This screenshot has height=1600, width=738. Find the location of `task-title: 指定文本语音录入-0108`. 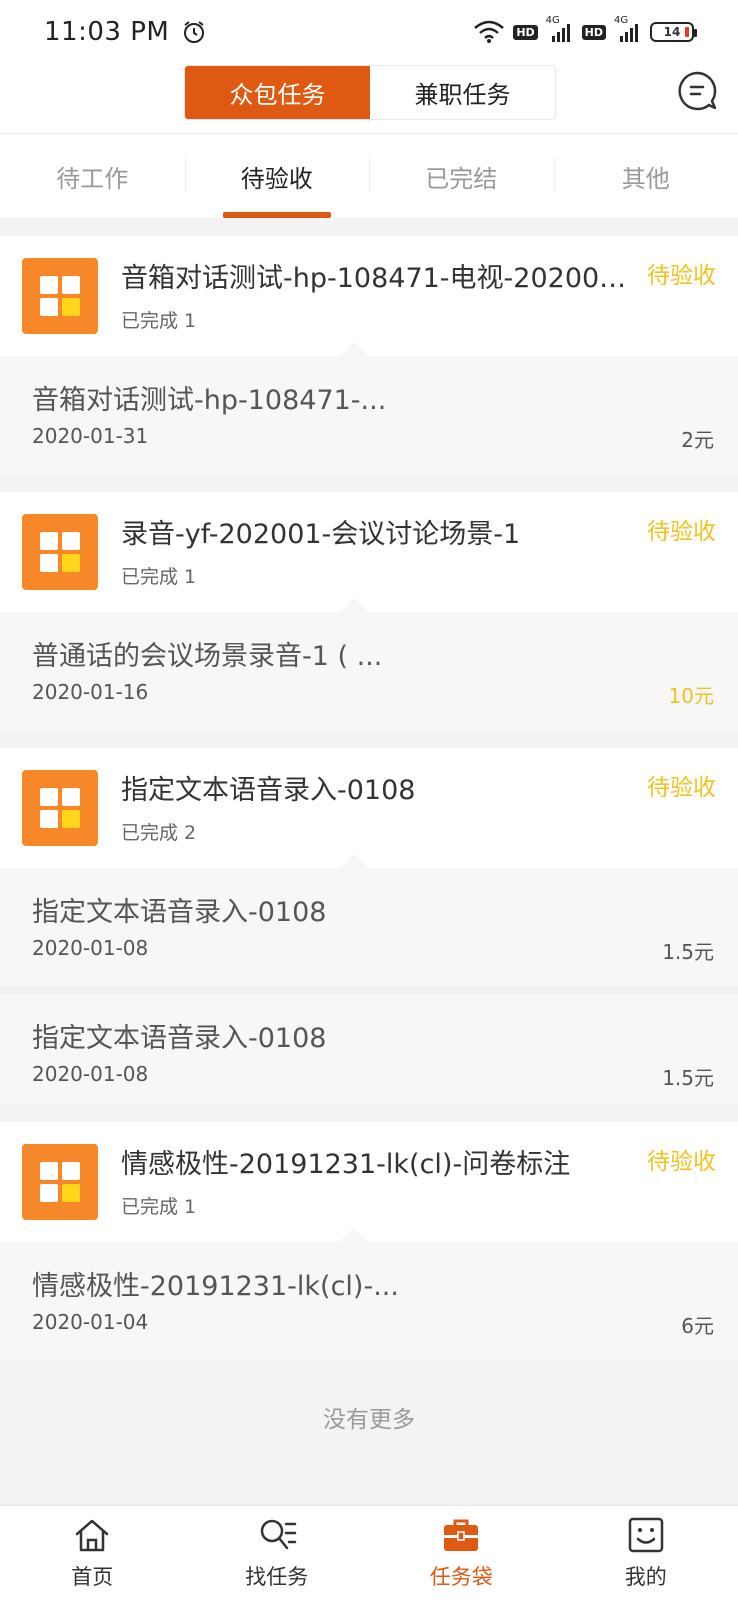

task-title: 指定文本语音录入-0108 is located at coordinates (268, 790).